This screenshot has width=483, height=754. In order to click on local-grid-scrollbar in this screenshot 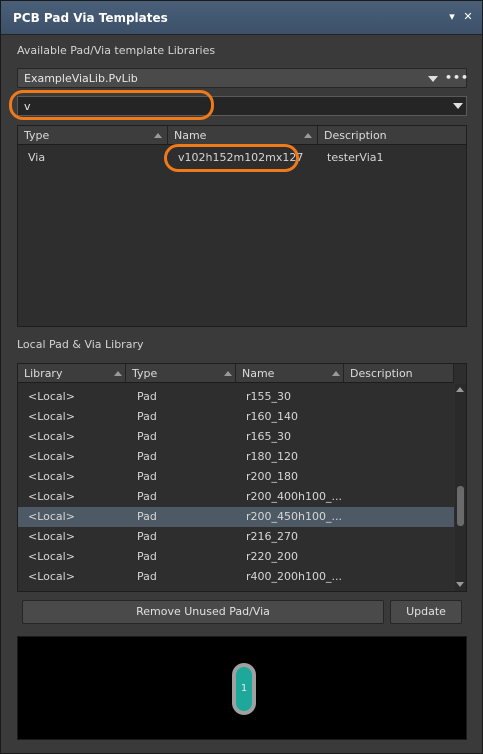, I will do `click(460, 487)`.